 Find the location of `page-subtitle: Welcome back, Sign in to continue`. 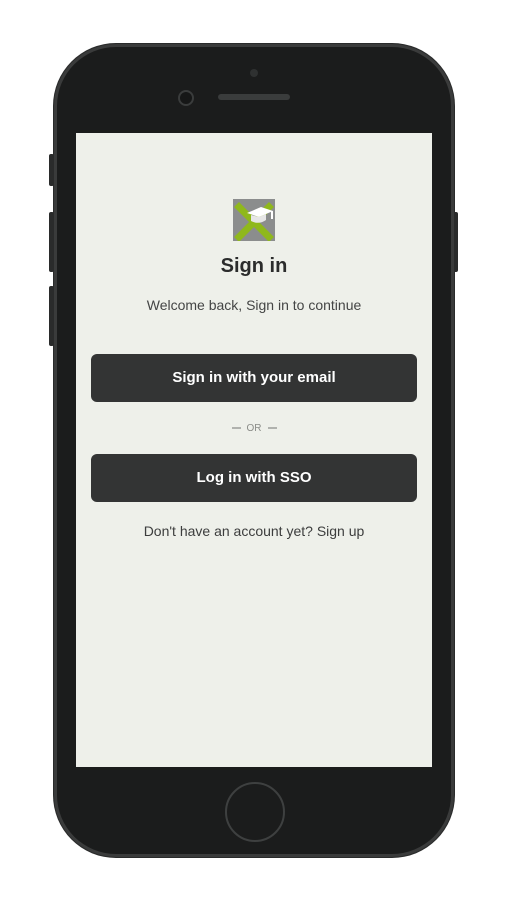

page-subtitle: Welcome back, Sign in to continue is located at coordinates (254, 305).